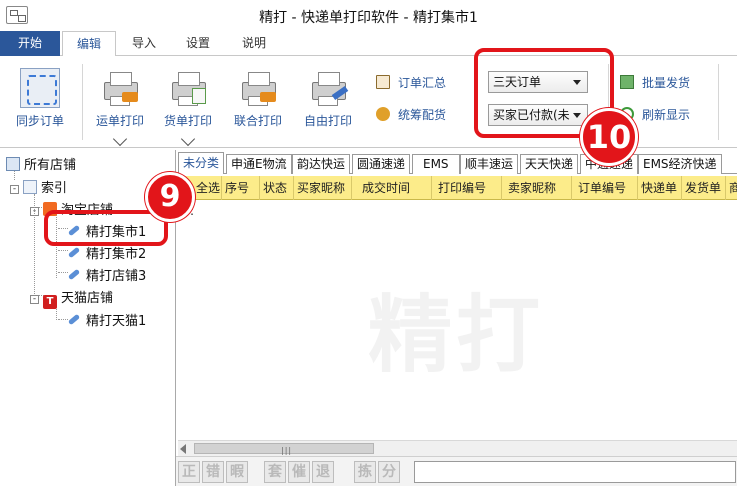  I want to click on scroll-left-arrow-icon, so click(183, 449).